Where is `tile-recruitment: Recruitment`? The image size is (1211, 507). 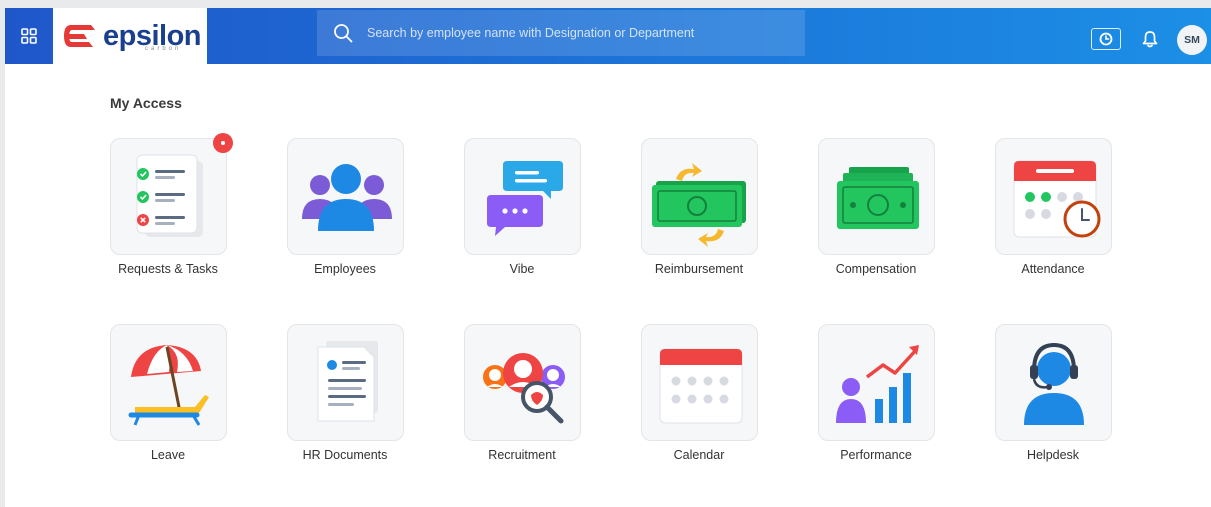
tile-recruitment: Recruitment is located at coordinates (522, 399).